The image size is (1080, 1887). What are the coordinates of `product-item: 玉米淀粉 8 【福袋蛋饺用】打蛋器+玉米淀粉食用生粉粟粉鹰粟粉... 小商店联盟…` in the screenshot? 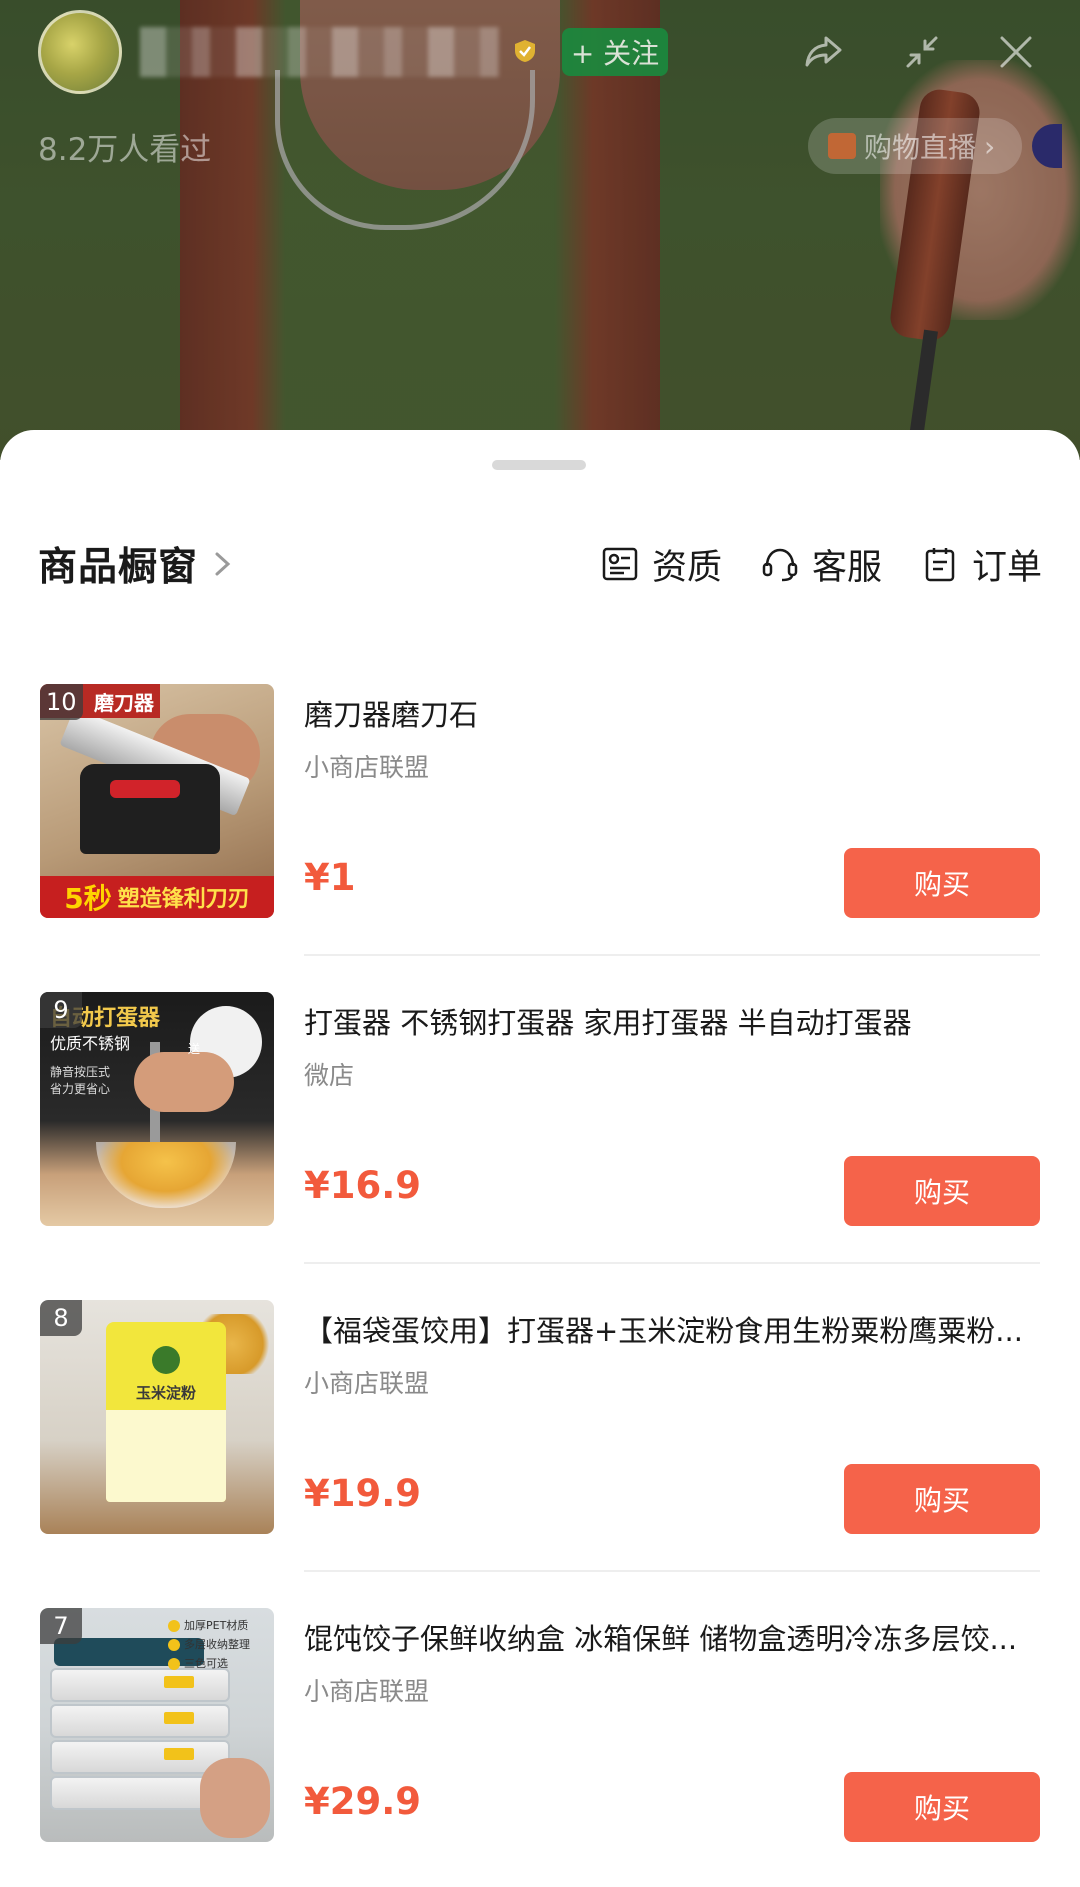 It's located at (540, 1436).